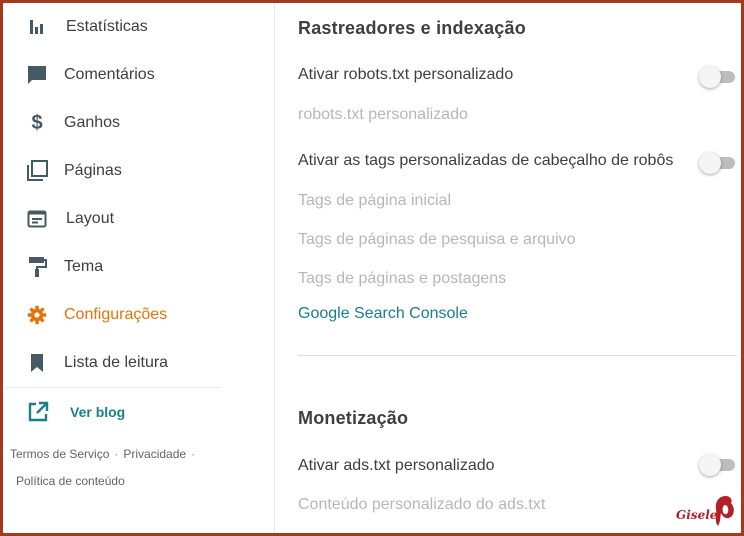  I want to click on sidebar-item-settings: Configurações, so click(139, 315).